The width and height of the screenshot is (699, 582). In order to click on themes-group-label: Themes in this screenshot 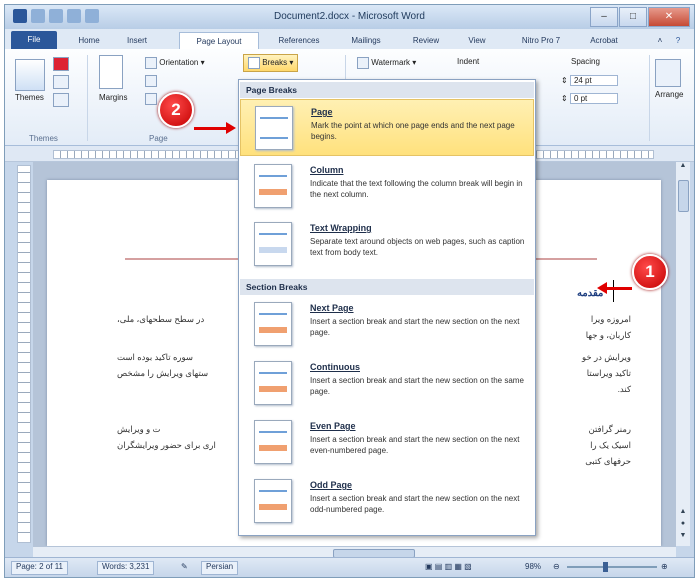, I will do `click(43, 138)`.